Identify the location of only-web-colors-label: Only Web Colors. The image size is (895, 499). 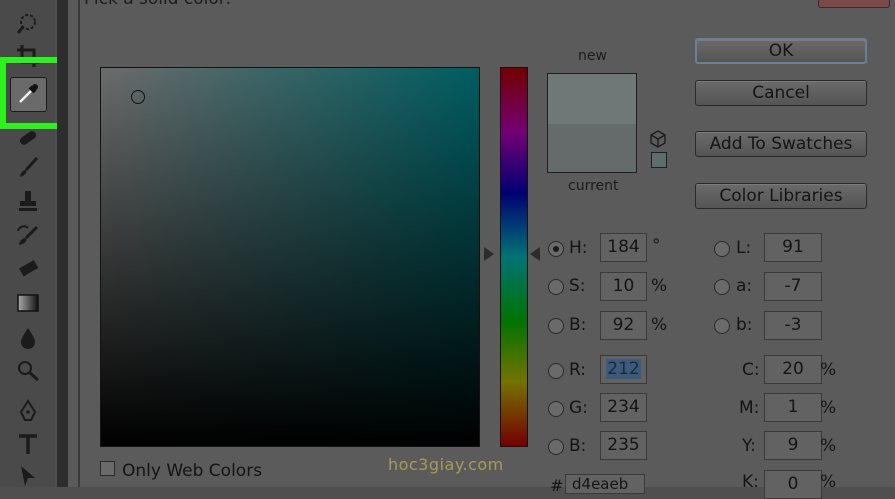
(192, 471).